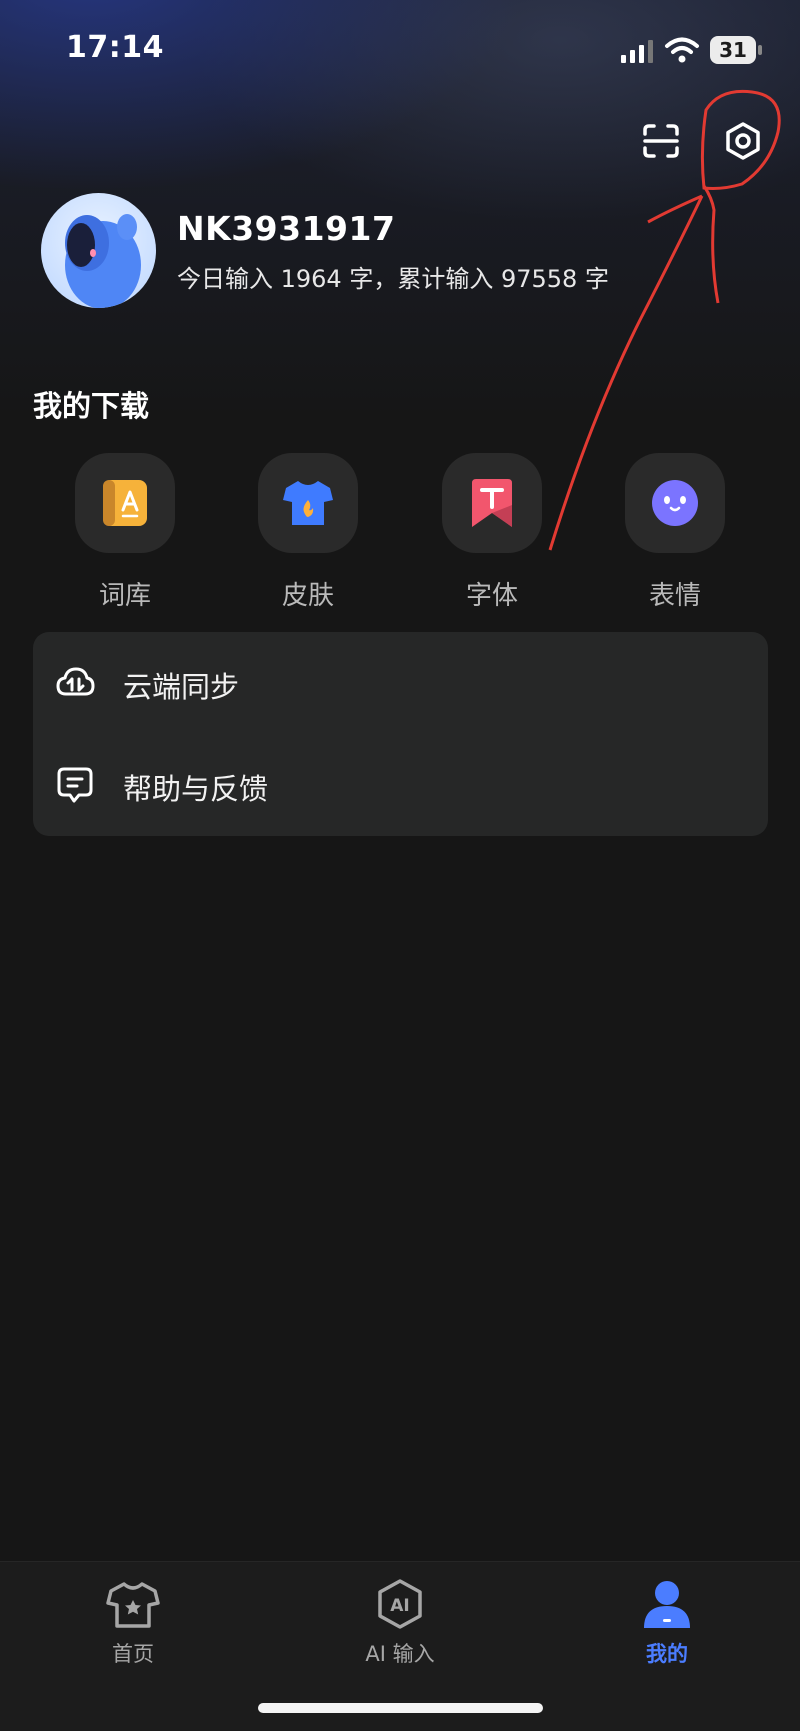  I want to click on battery-level: 31, so click(733, 50).